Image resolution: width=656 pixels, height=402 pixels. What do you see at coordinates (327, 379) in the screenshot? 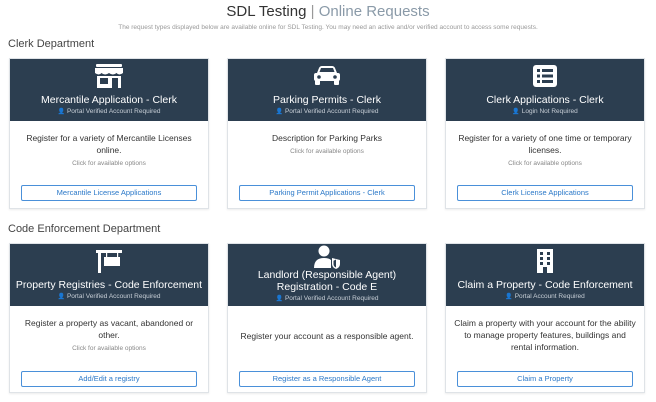
I see `register-responsible-agent-button: Register as a Responsible Agent` at bounding box center [327, 379].